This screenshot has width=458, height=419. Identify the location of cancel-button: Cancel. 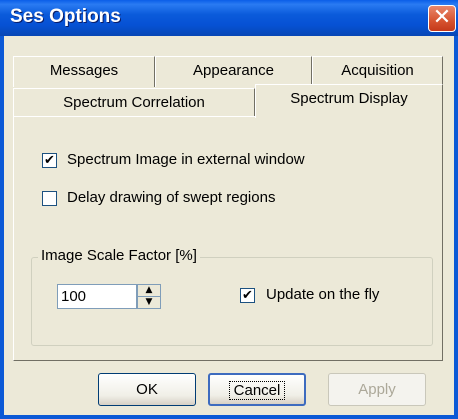
(257, 389).